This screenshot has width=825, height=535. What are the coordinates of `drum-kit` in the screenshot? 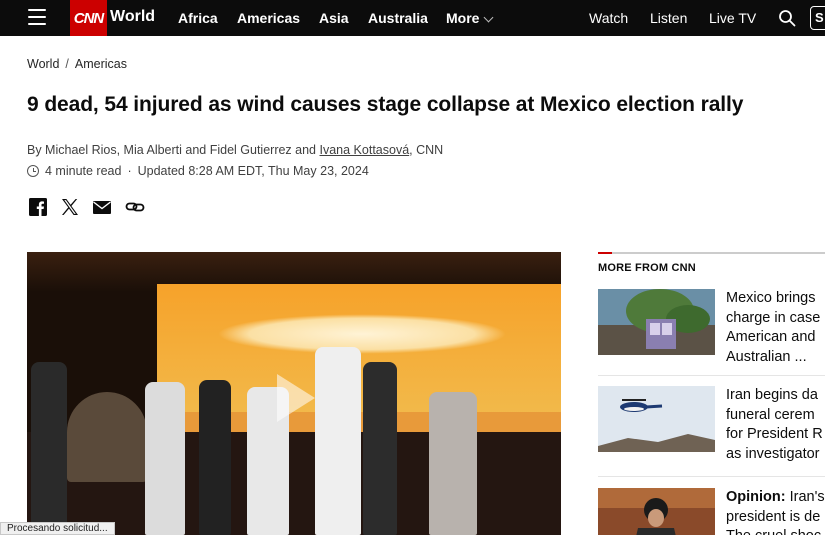 It's located at (107, 437).